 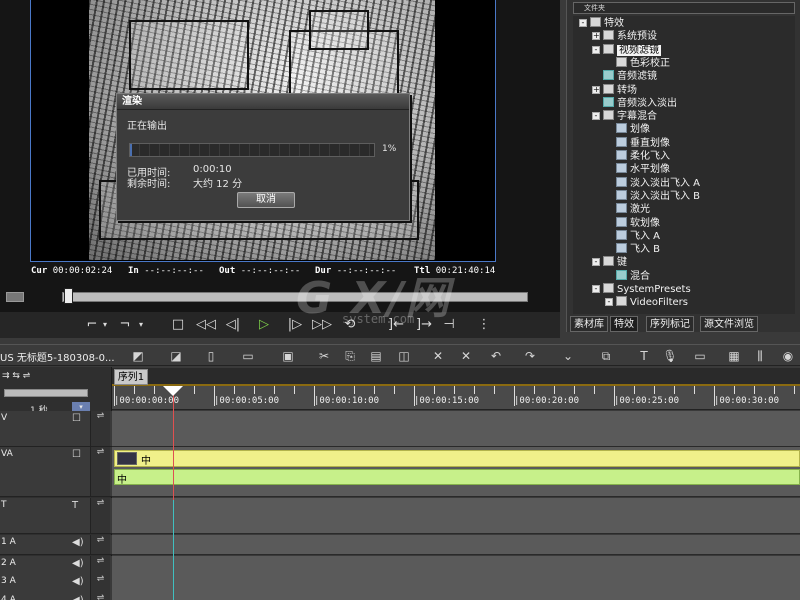 What do you see at coordinates (700, 356) in the screenshot?
I see `export-icon: ▭` at bounding box center [700, 356].